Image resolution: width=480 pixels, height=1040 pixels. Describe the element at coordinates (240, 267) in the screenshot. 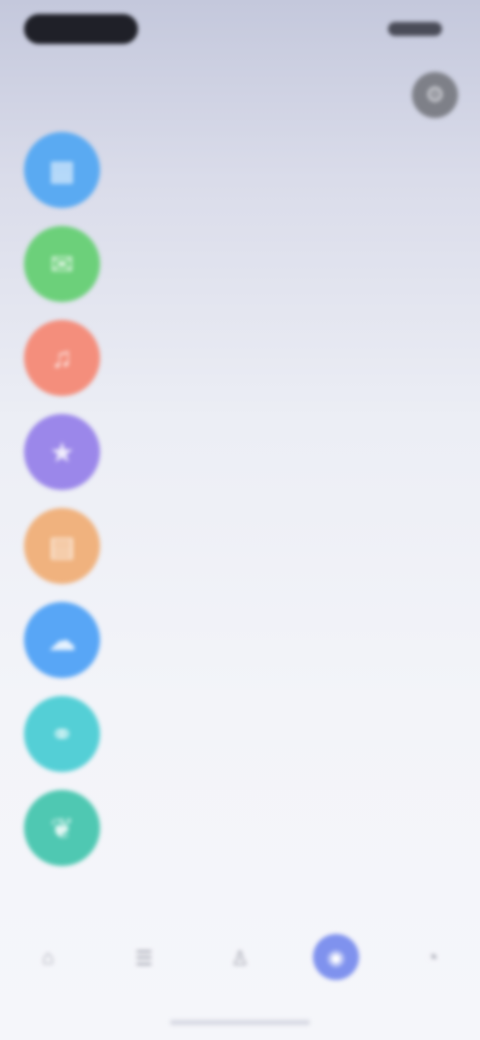

I see `list-item: ✉` at that location.